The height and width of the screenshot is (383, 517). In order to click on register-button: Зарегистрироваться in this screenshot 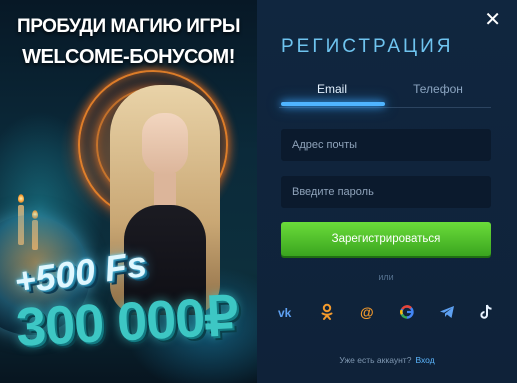, I will do `click(386, 239)`.